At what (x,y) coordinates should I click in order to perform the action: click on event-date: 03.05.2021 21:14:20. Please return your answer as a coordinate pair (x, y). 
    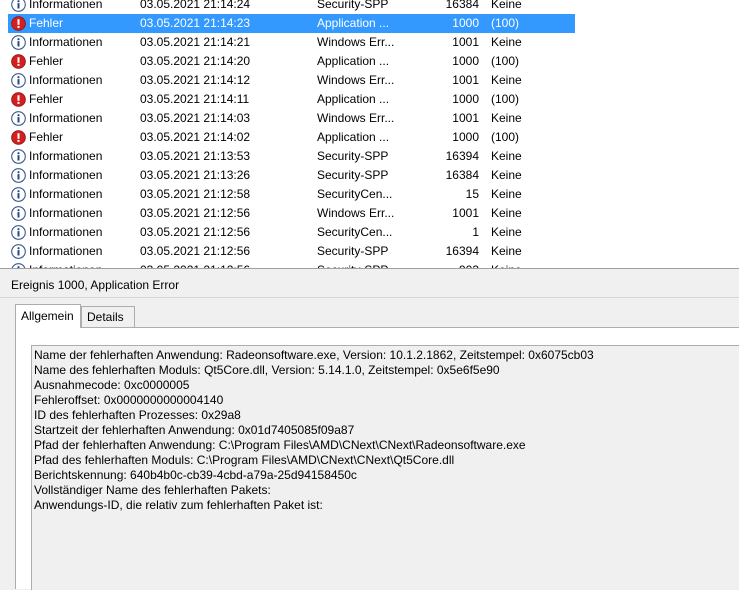
    Looking at the image, I should click on (195, 61).